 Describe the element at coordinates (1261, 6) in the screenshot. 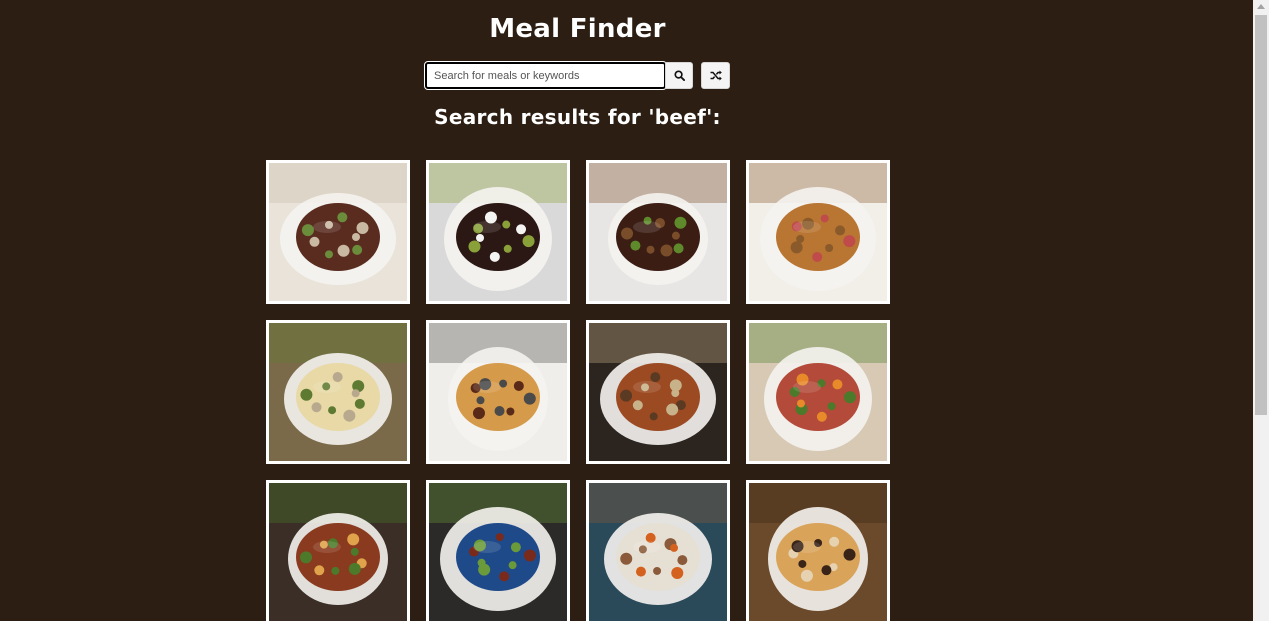

I see `scroll-up-arrow-icon` at that location.